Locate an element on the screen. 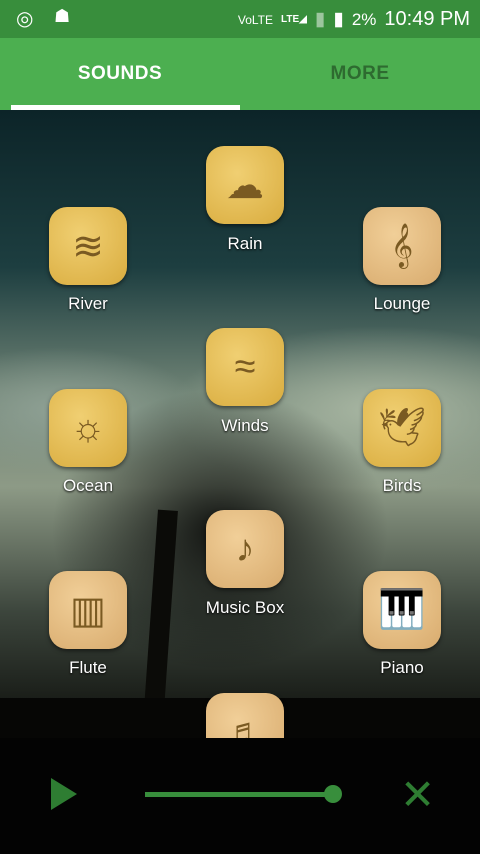 The height and width of the screenshot is (854, 480). winds-label: Winds is located at coordinates (245, 425).